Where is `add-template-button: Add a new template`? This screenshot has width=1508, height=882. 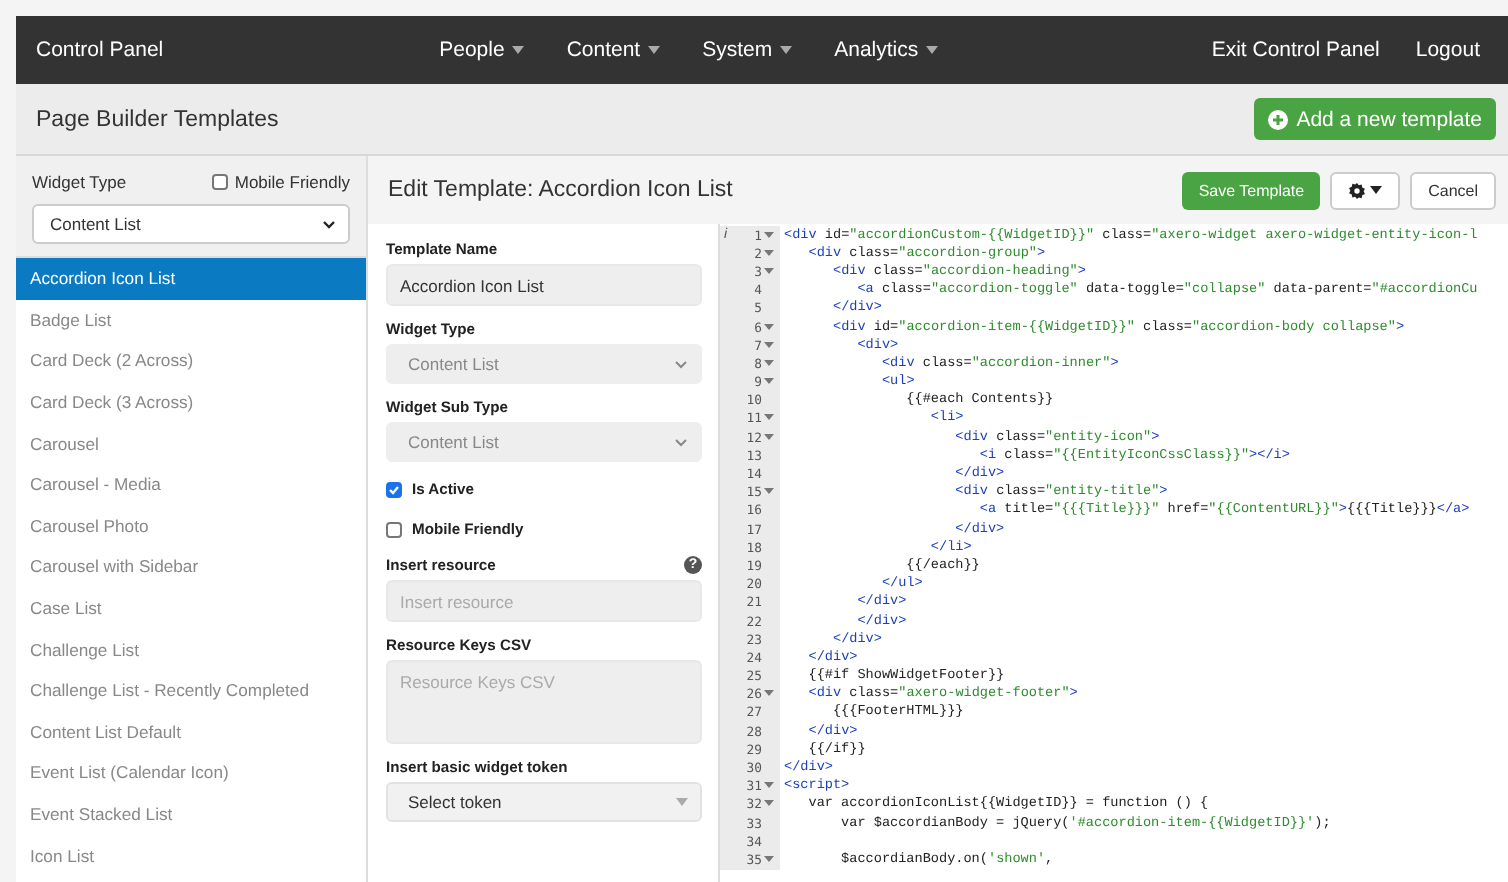 add-template-button: Add a new template is located at coordinates (1375, 119).